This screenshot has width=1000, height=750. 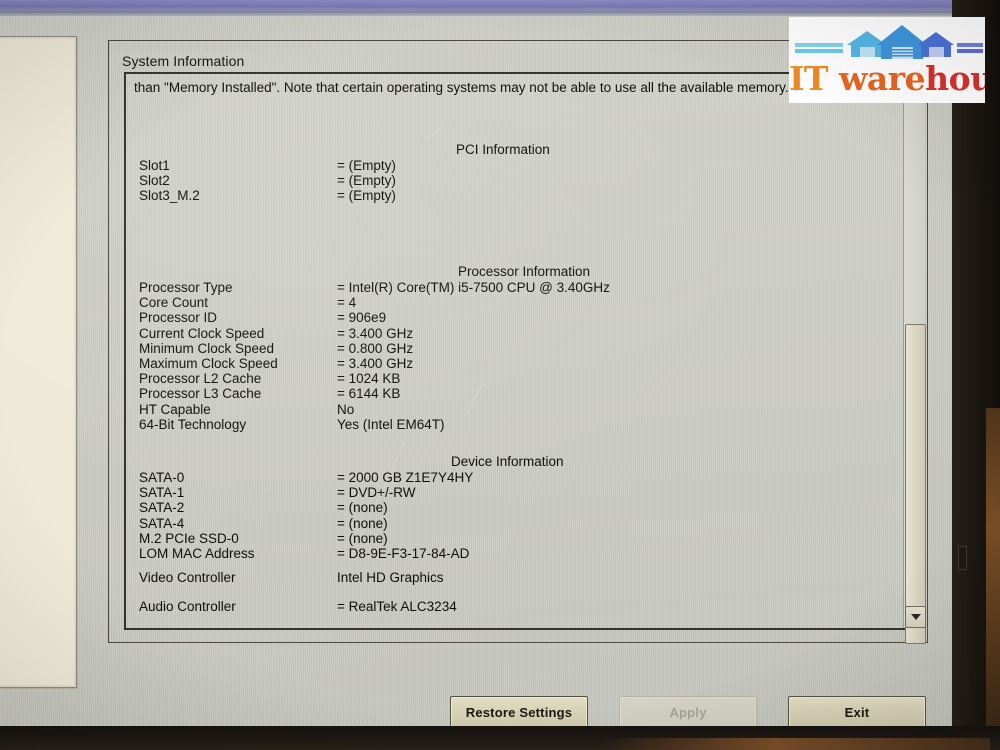 What do you see at coordinates (38, 362) in the screenshot?
I see `navigation-panel` at bounding box center [38, 362].